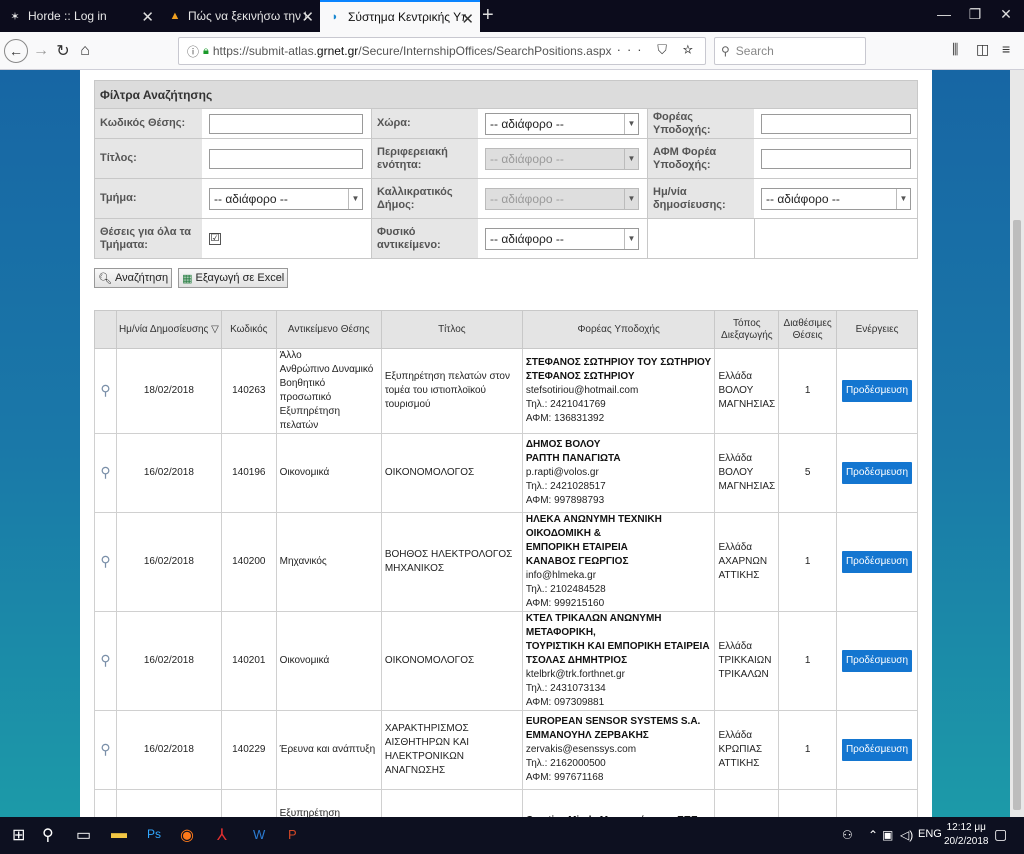 The height and width of the screenshot is (854, 1024). I want to click on pubdate-select: -- αδιάφορο -- ▼, so click(836, 198).